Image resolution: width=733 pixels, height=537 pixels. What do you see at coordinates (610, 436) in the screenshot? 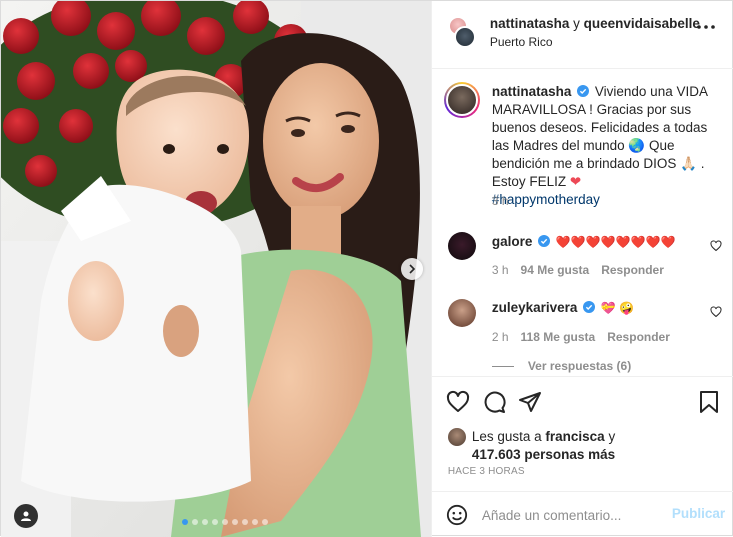
I see `likes-middle: y` at bounding box center [610, 436].